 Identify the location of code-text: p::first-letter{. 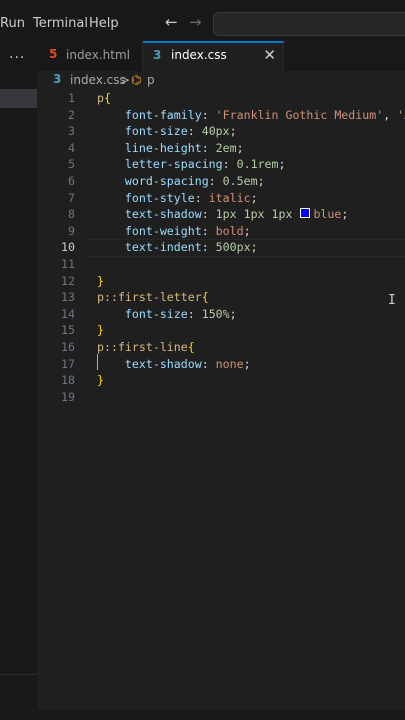
(153, 297).